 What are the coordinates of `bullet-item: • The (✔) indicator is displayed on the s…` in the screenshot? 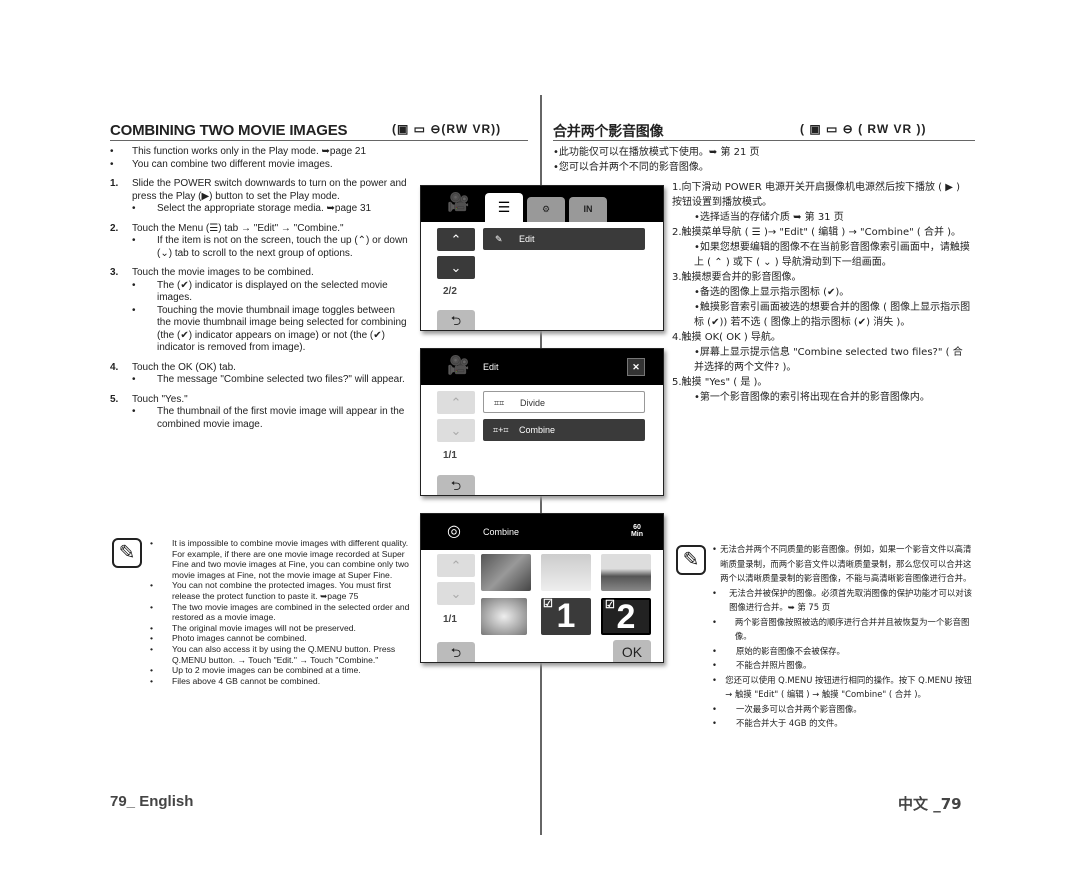 It's located at (271, 292).